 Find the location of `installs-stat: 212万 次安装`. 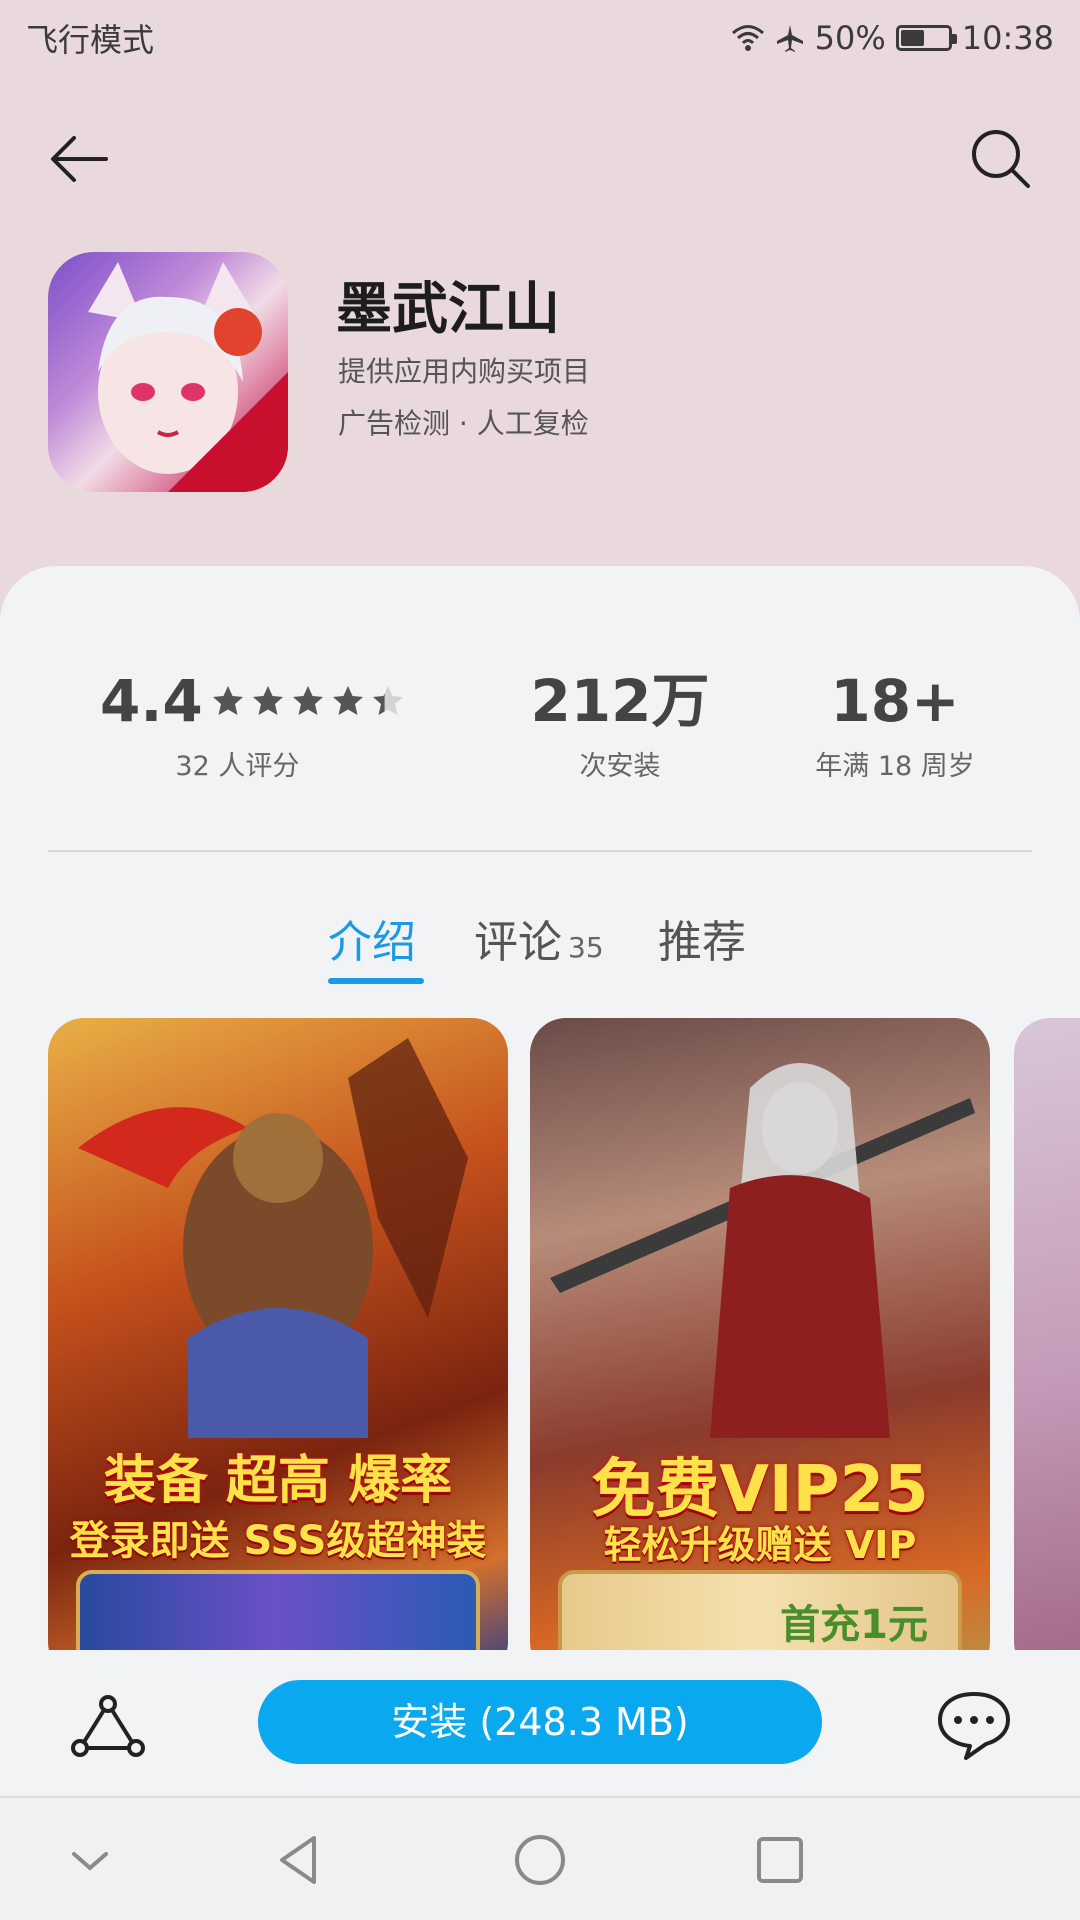

installs-stat: 212万 次安装 is located at coordinates (620, 724).